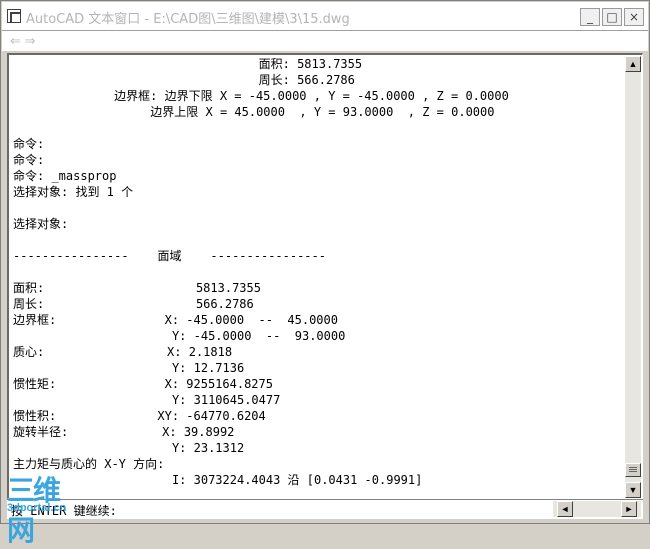  What do you see at coordinates (179, 336) in the screenshot?
I see `console-line: Y: -45.0000 -- 93.0000` at bounding box center [179, 336].